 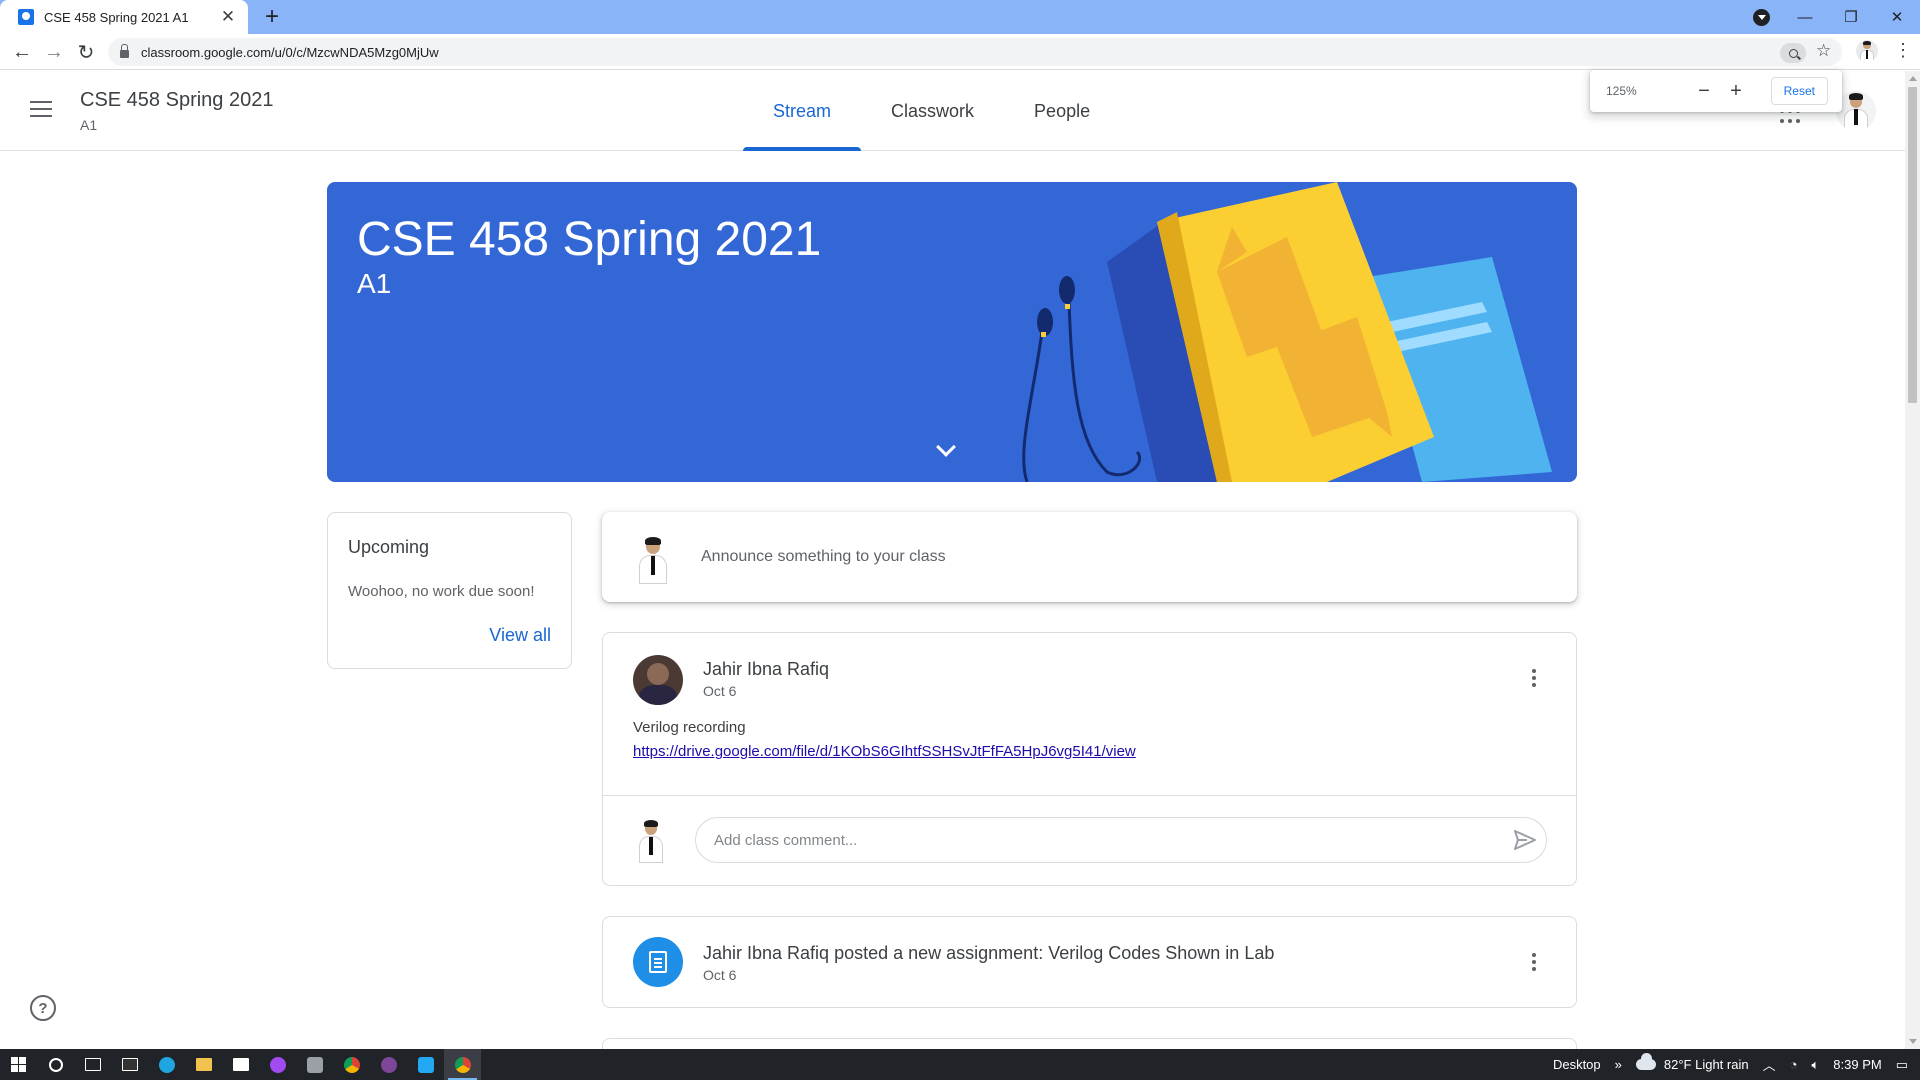 I want to click on post-divider, so click(x=1089, y=795).